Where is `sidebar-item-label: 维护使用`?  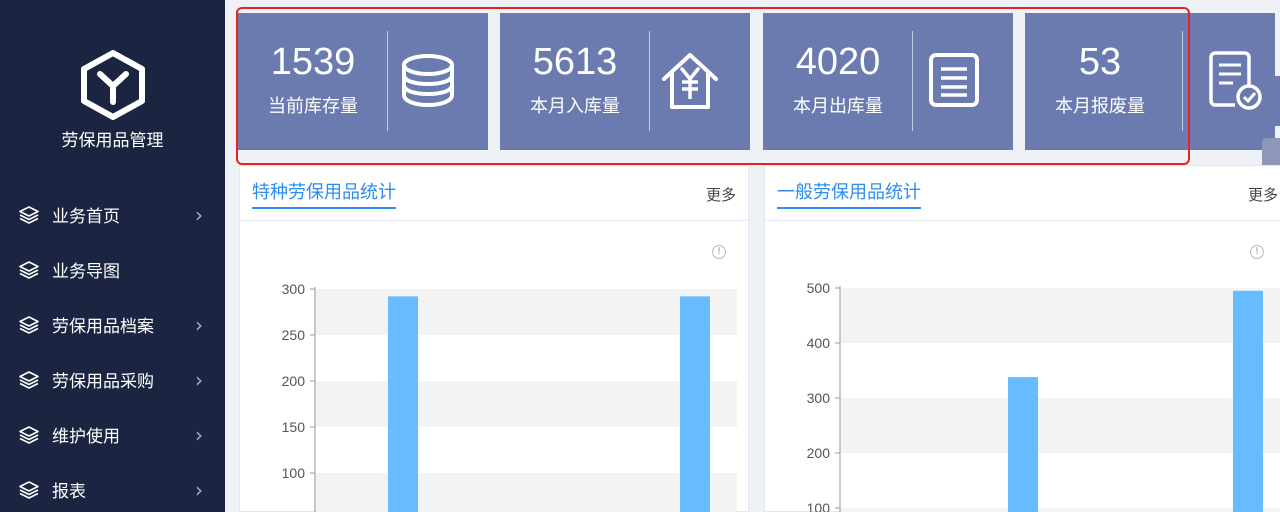
sidebar-item-label: 维护使用 is located at coordinates (86, 437).